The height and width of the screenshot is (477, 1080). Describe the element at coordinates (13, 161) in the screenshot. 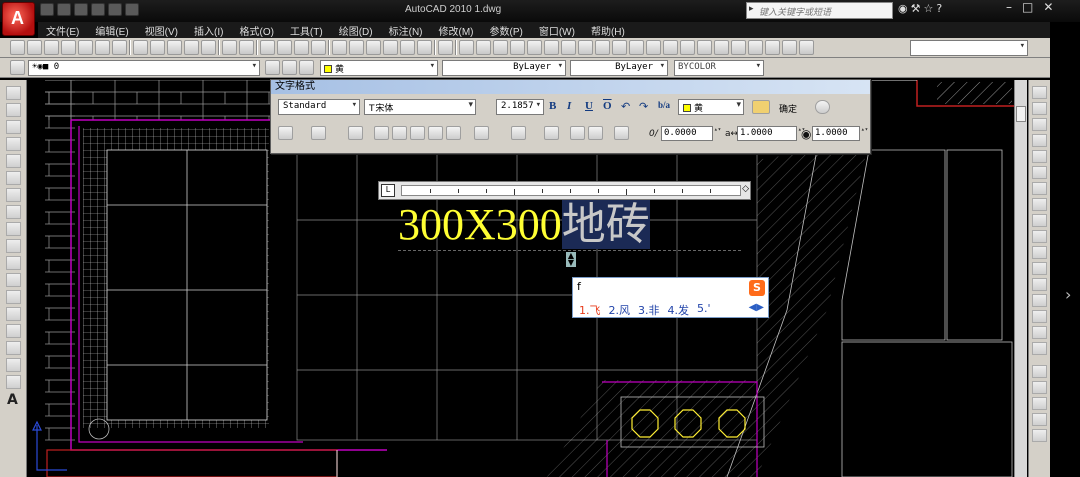

I see `rectangle-icon` at that location.